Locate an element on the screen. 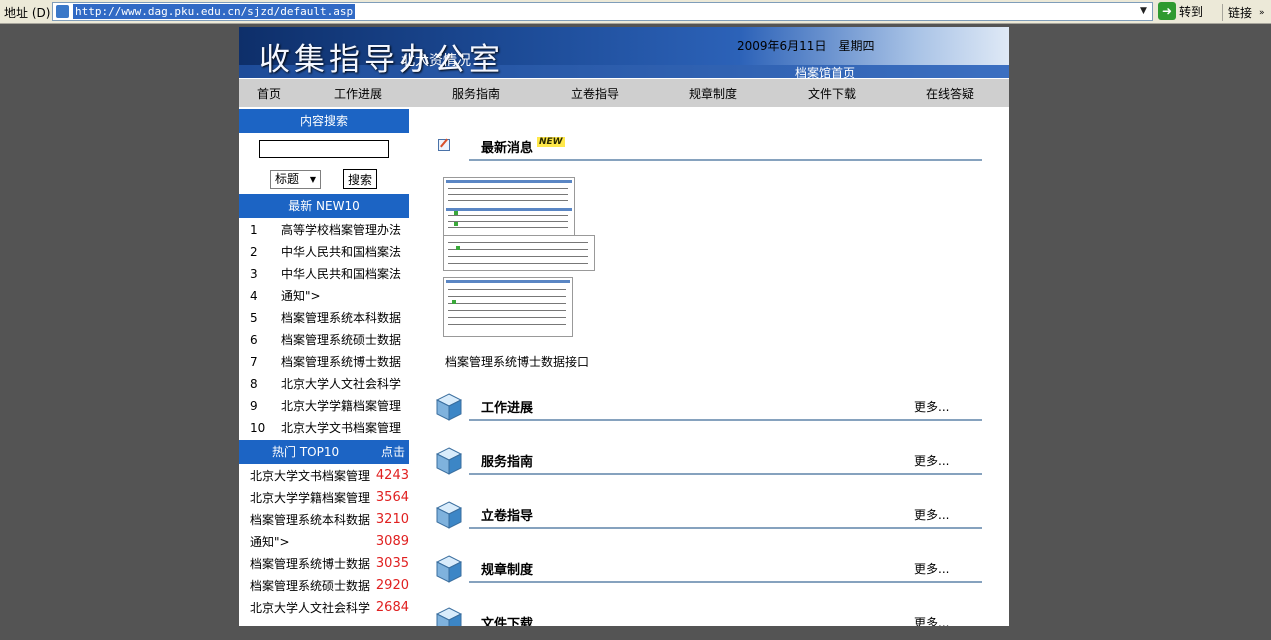 The image size is (1271, 640). links-button: 链接 is located at coordinates (1237, 12).